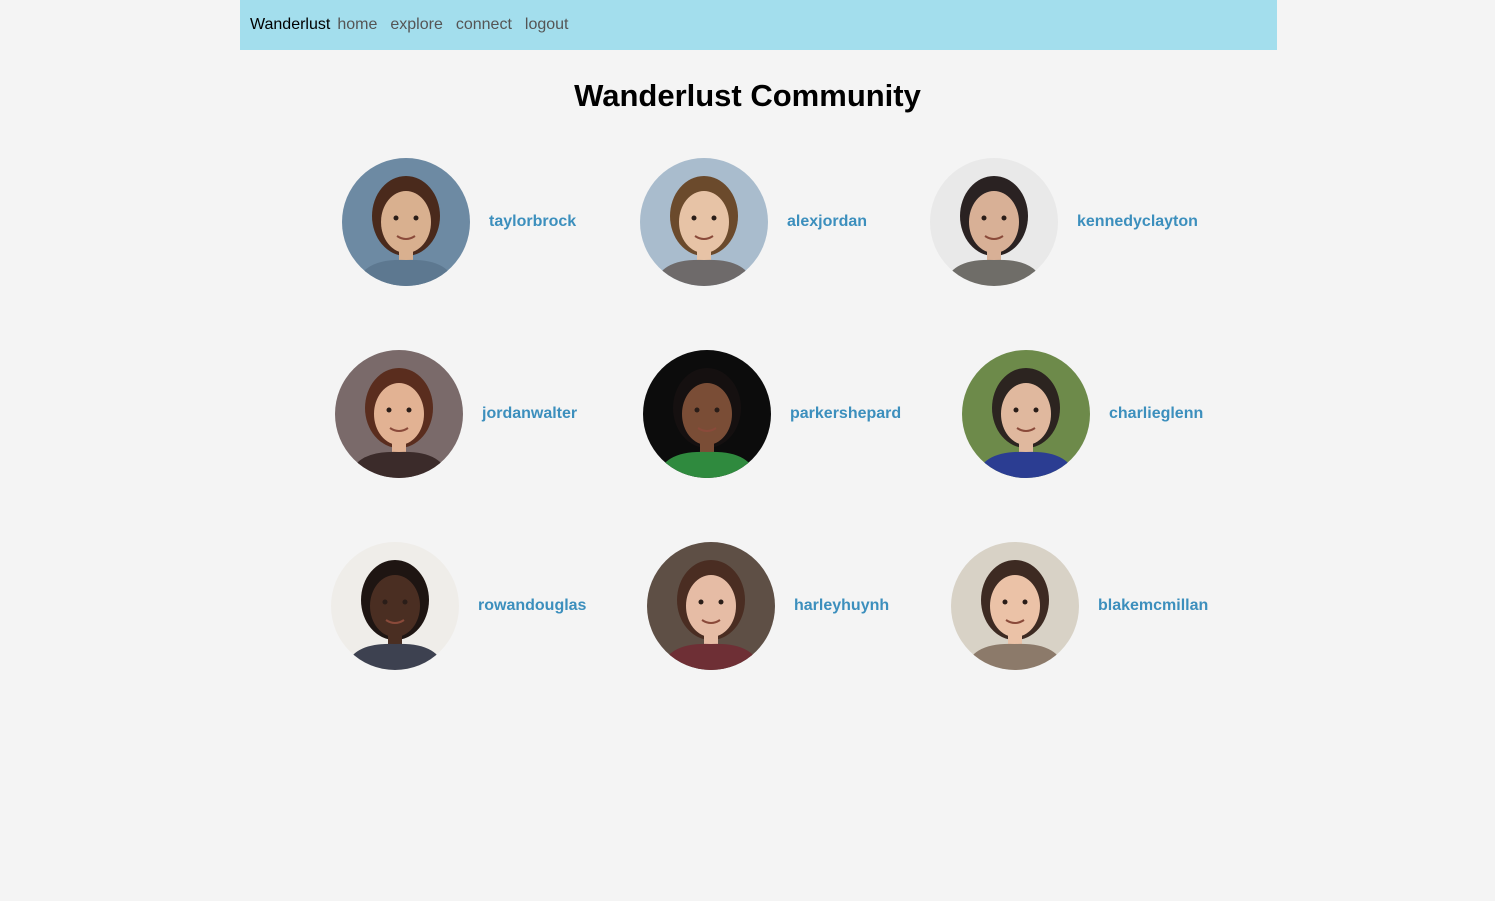 The height and width of the screenshot is (901, 1495). What do you see at coordinates (1156, 414) in the screenshot?
I see `member-username-link: charlieglenn` at bounding box center [1156, 414].